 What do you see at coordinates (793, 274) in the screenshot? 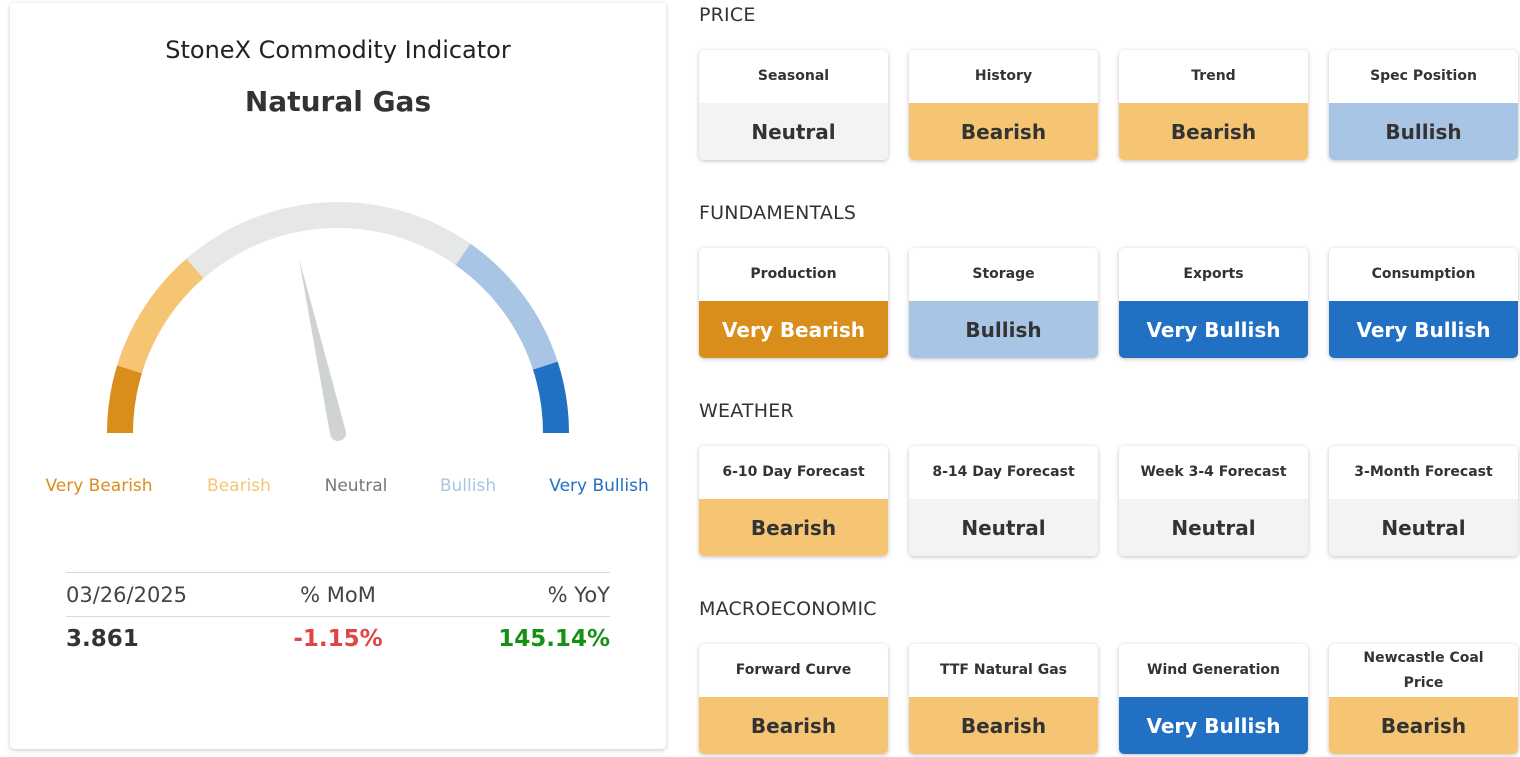
I see `tile-label: Production` at bounding box center [793, 274].